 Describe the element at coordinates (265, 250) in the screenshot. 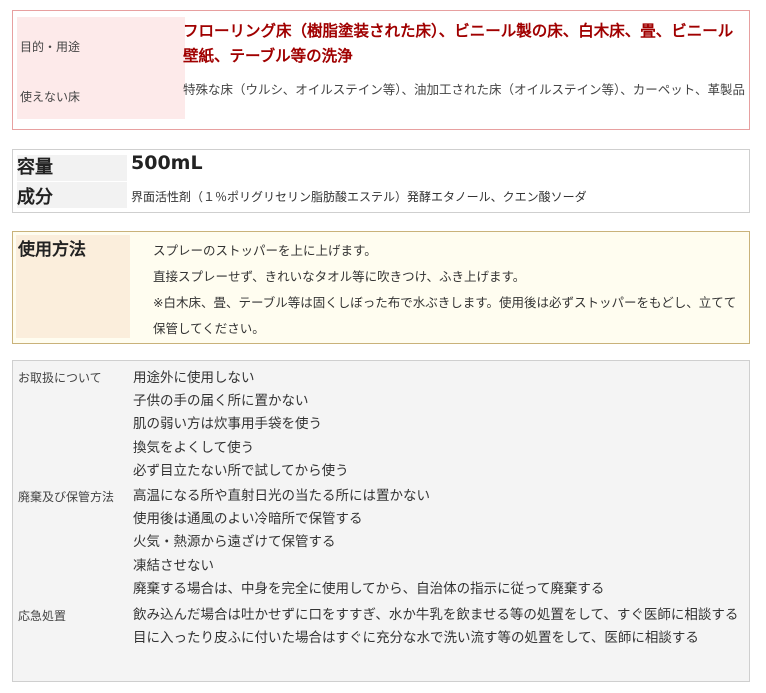

I see `how-to-use-step: スプレーのストッパーを上に上げます。` at that location.